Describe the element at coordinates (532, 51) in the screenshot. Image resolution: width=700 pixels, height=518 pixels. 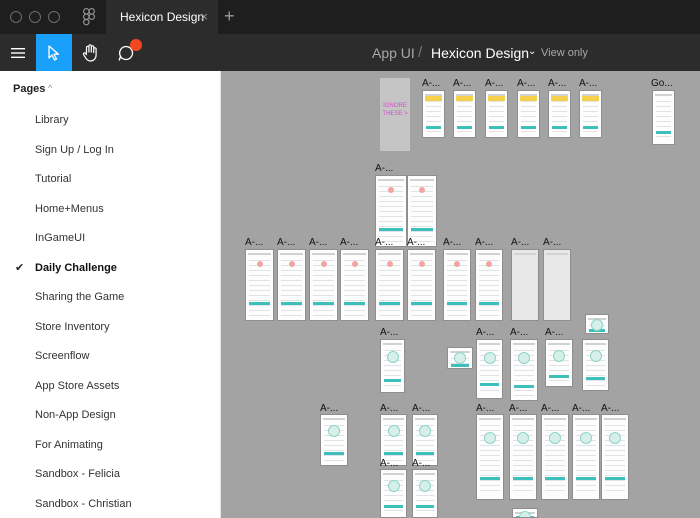
I see `chevron-down-icon: ⌄` at that location.